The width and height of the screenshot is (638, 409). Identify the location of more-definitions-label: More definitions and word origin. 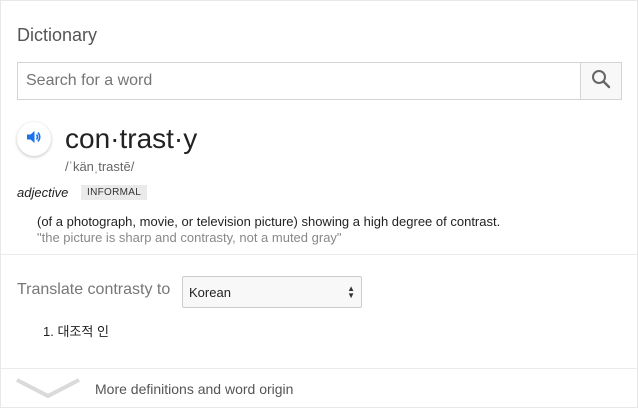
(194, 389).